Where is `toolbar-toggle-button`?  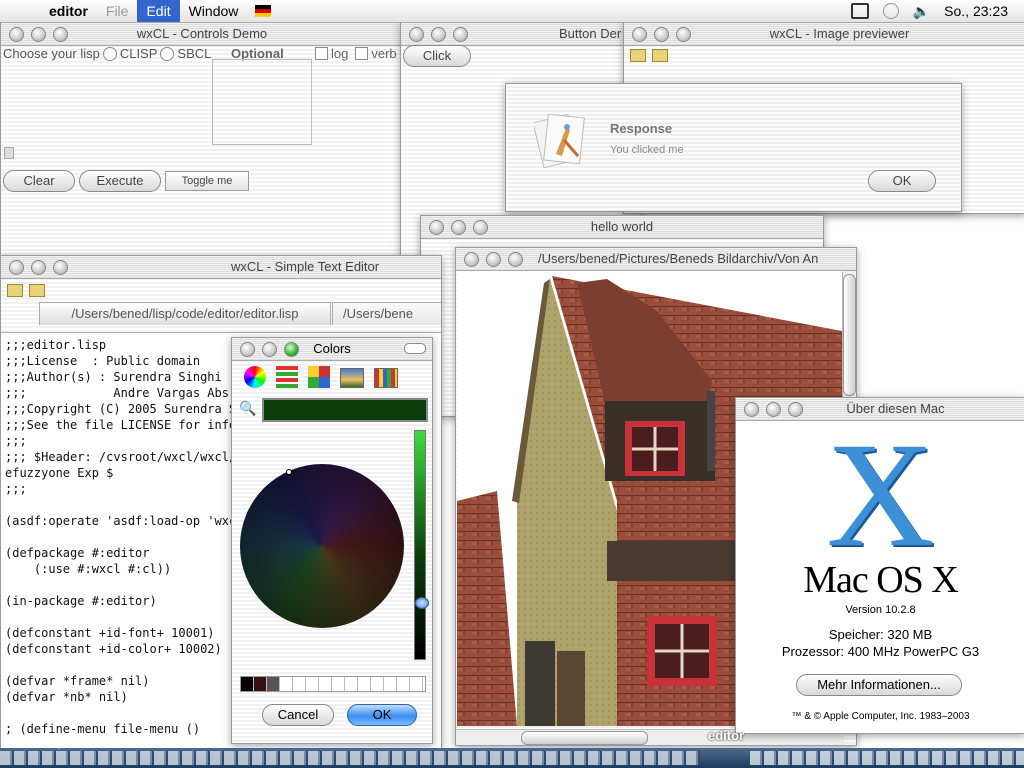
toolbar-toggle-button is located at coordinates (415, 348).